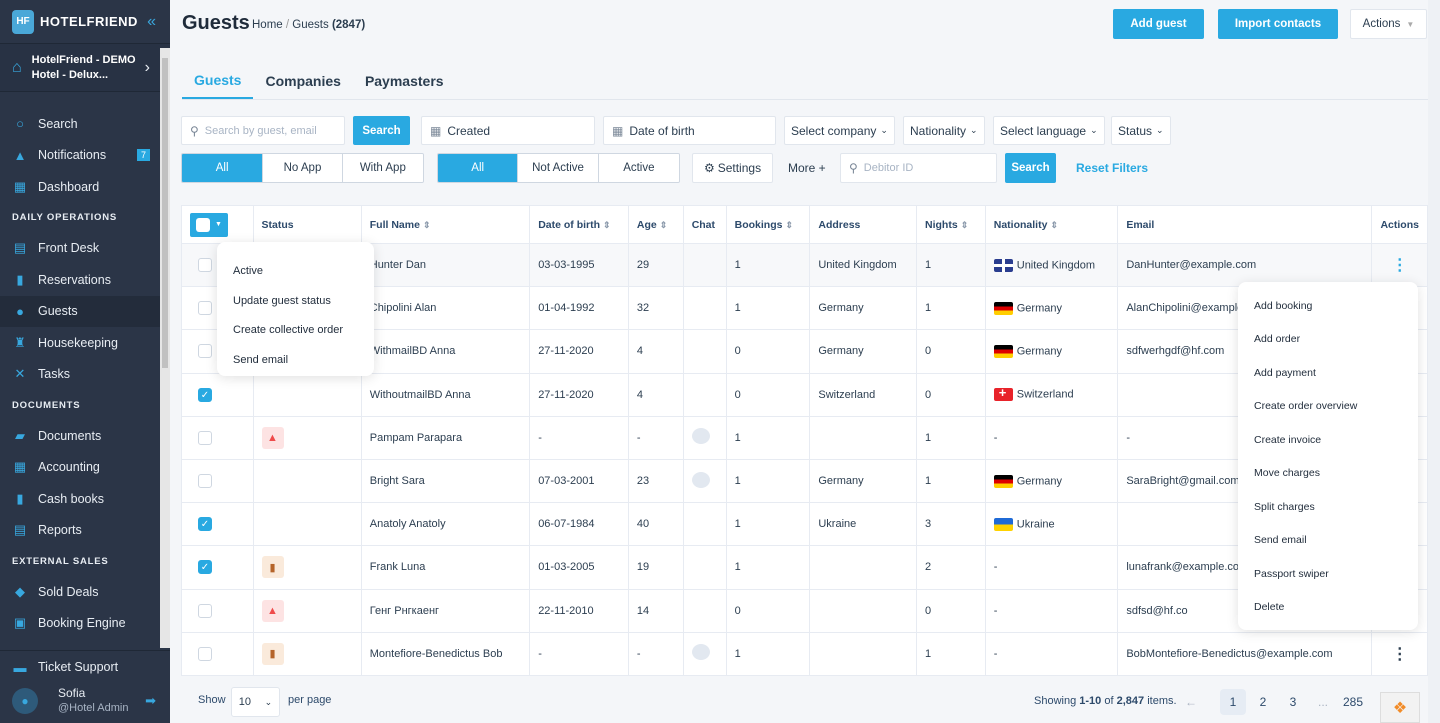  What do you see at coordinates (165, 213) in the screenshot?
I see `sidebar-scrollbar-thumb` at bounding box center [165, 213].